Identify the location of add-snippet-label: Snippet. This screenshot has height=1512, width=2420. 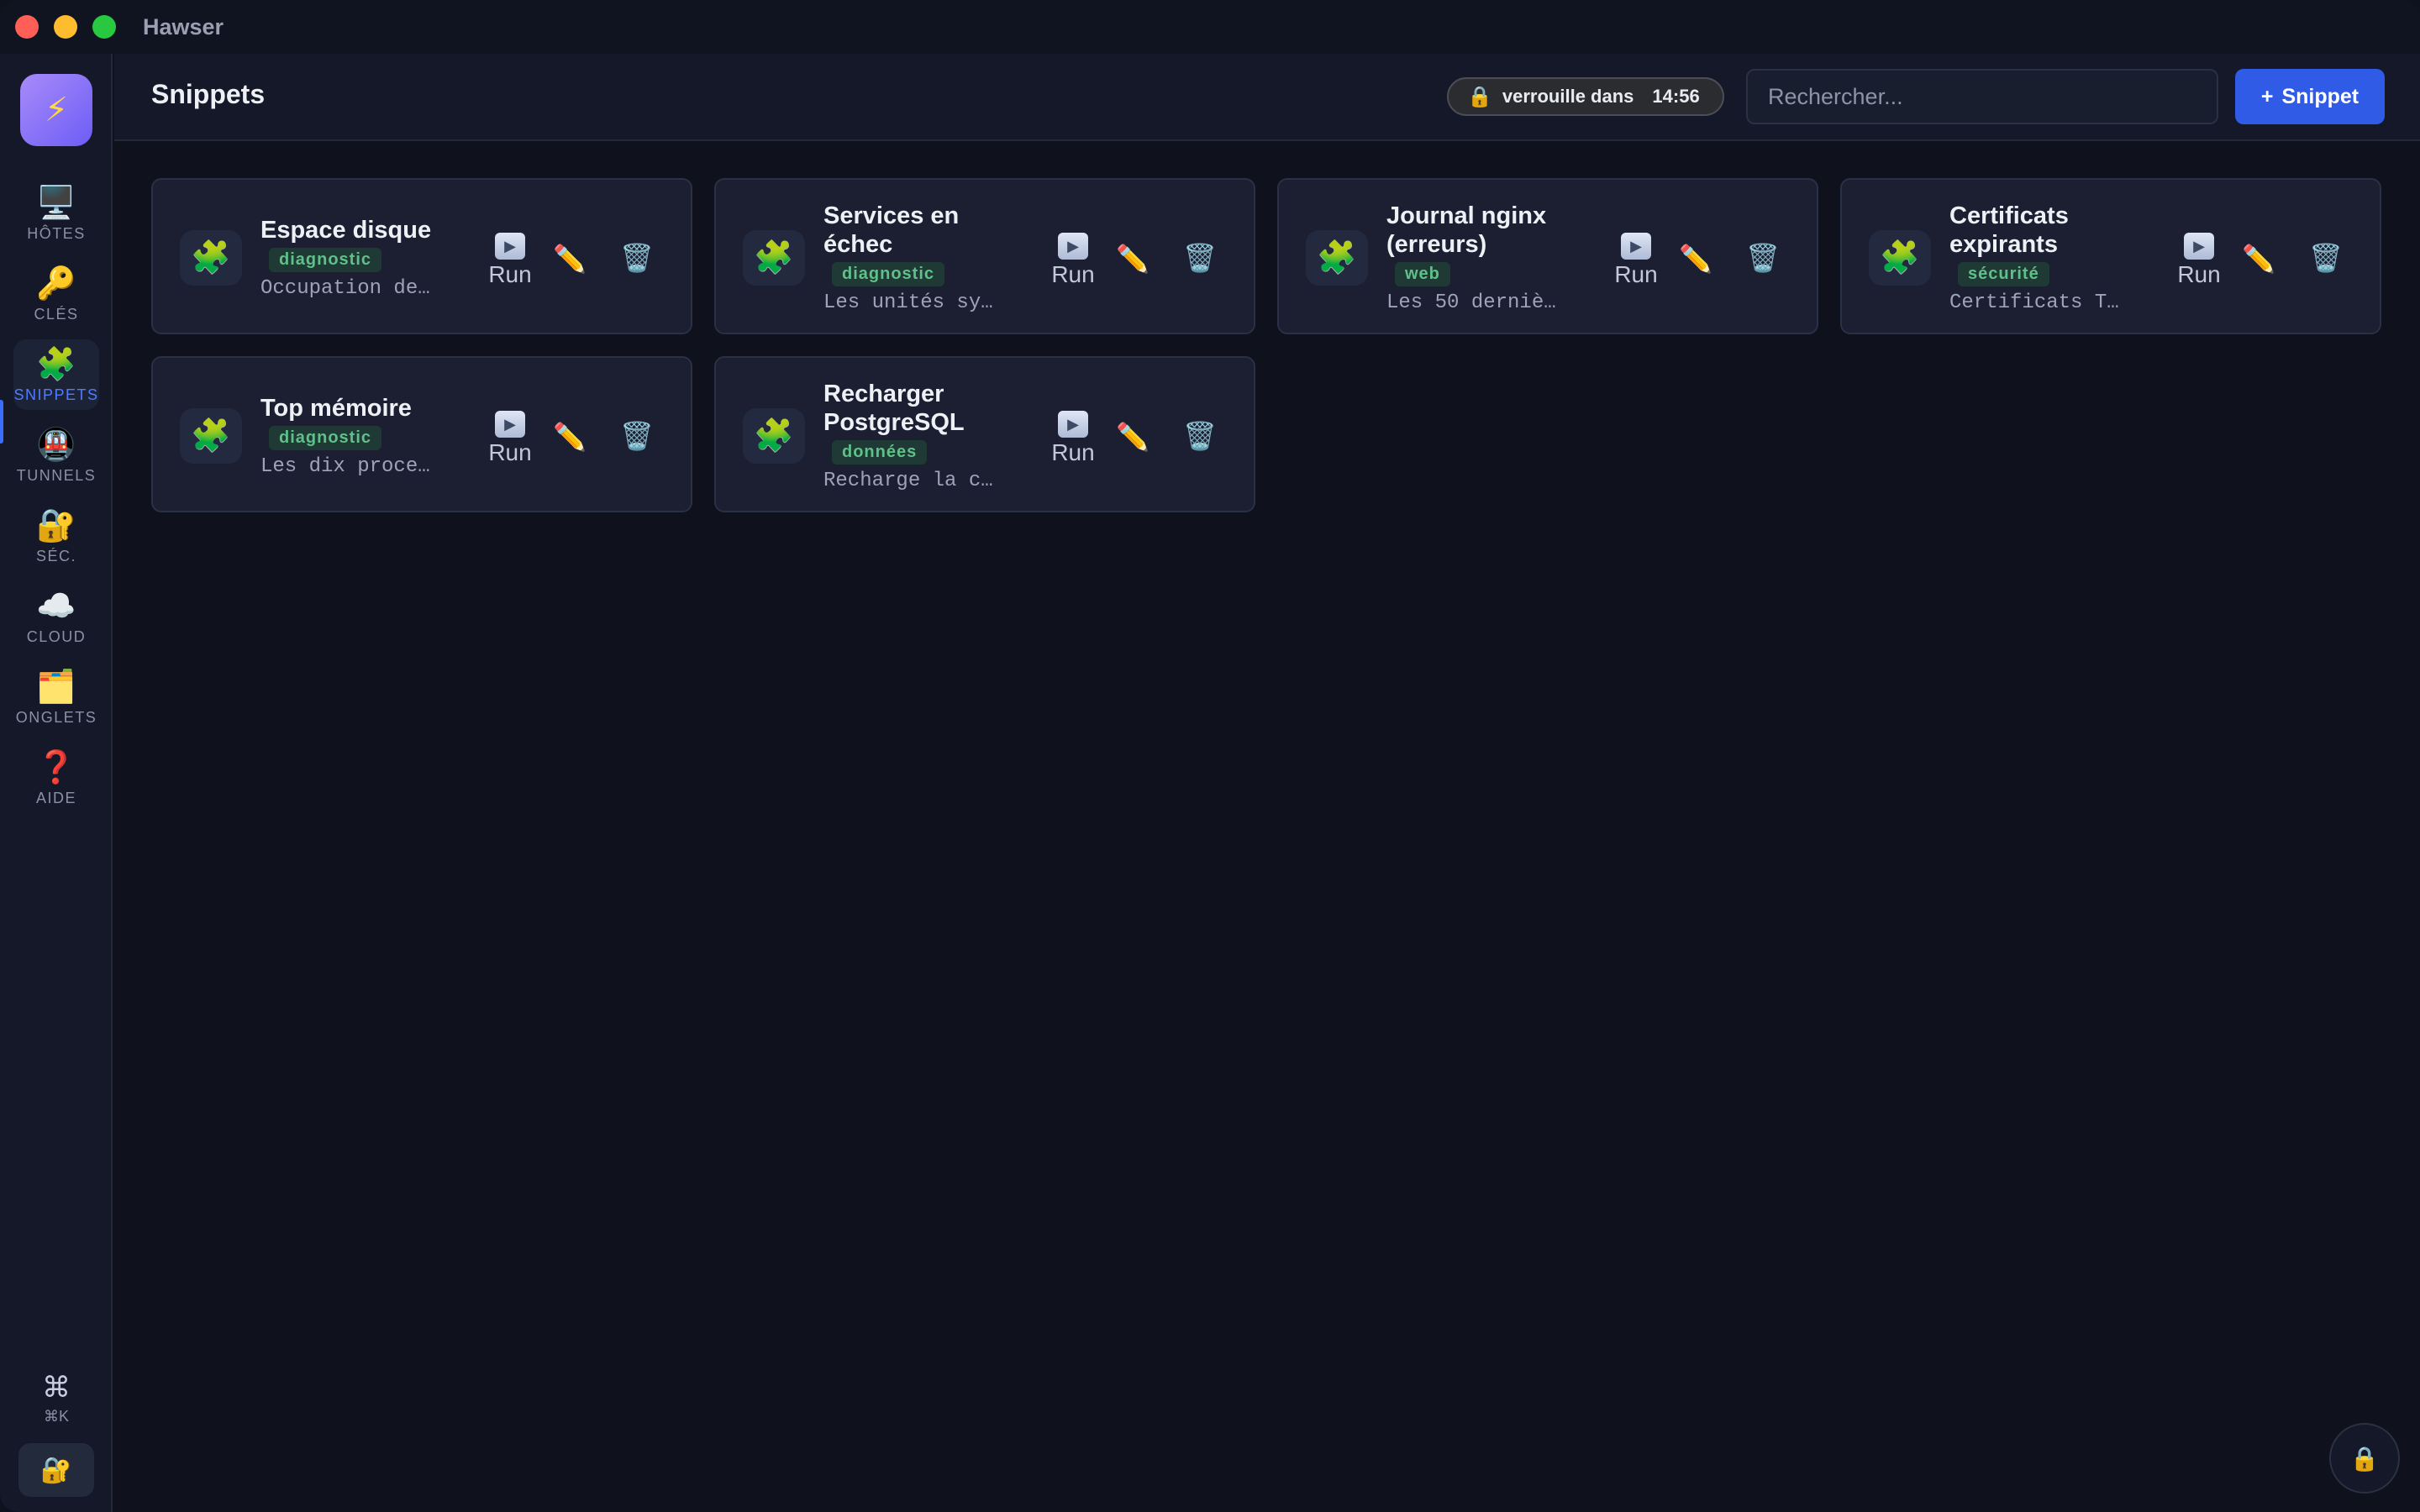
(2321, 96).